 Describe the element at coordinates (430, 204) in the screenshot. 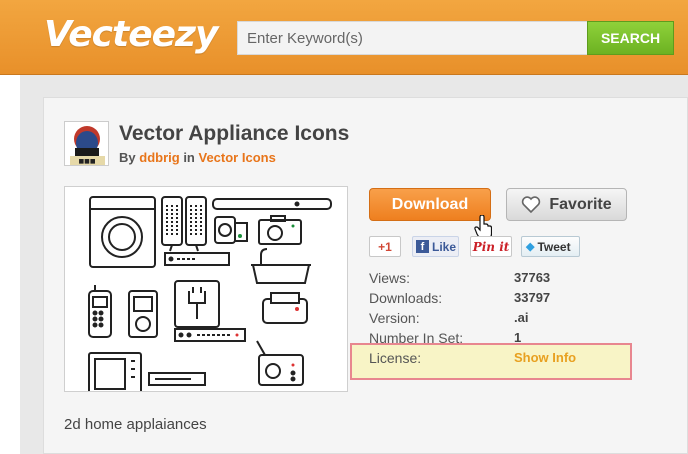

I see `download-button: Download` at that location.